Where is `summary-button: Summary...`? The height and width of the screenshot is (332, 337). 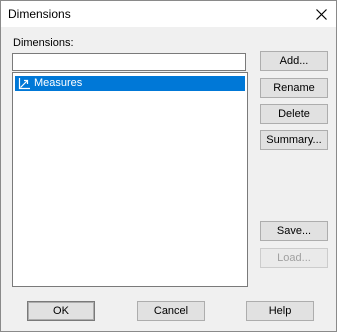
summary-button: Summary... is located at coordinates (294, 140).